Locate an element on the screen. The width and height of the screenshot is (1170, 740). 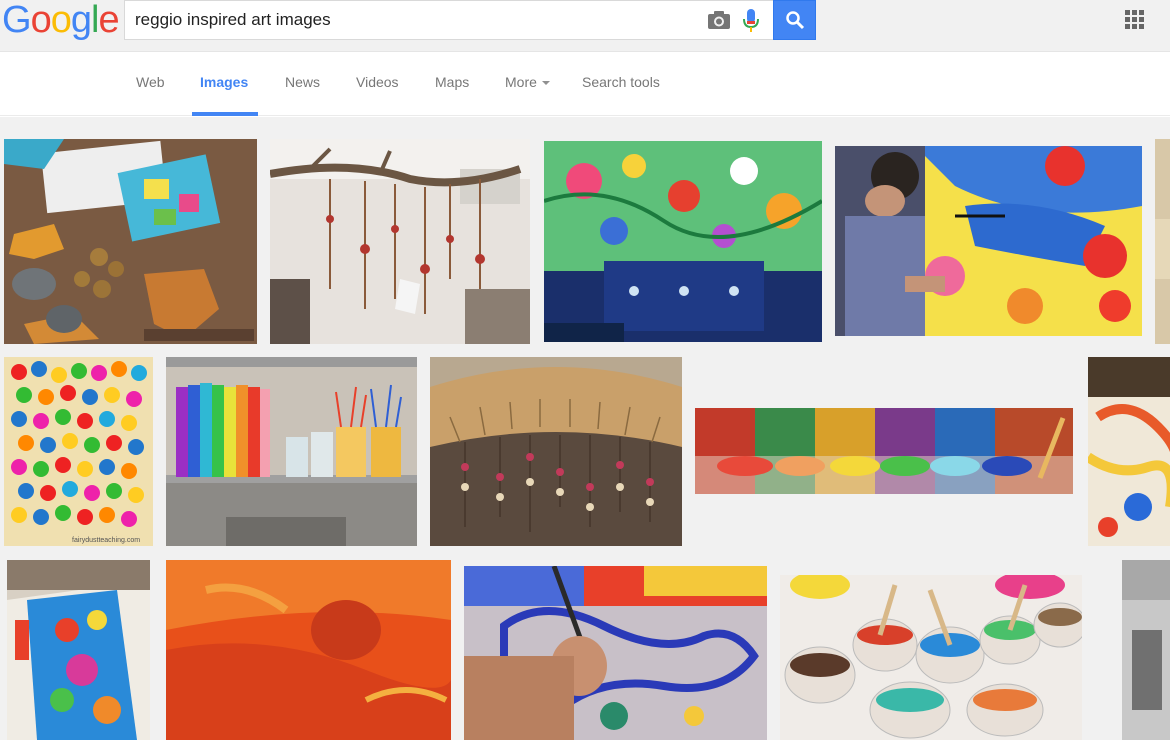
tab-more-label: More is located at coordinates (521, 82).